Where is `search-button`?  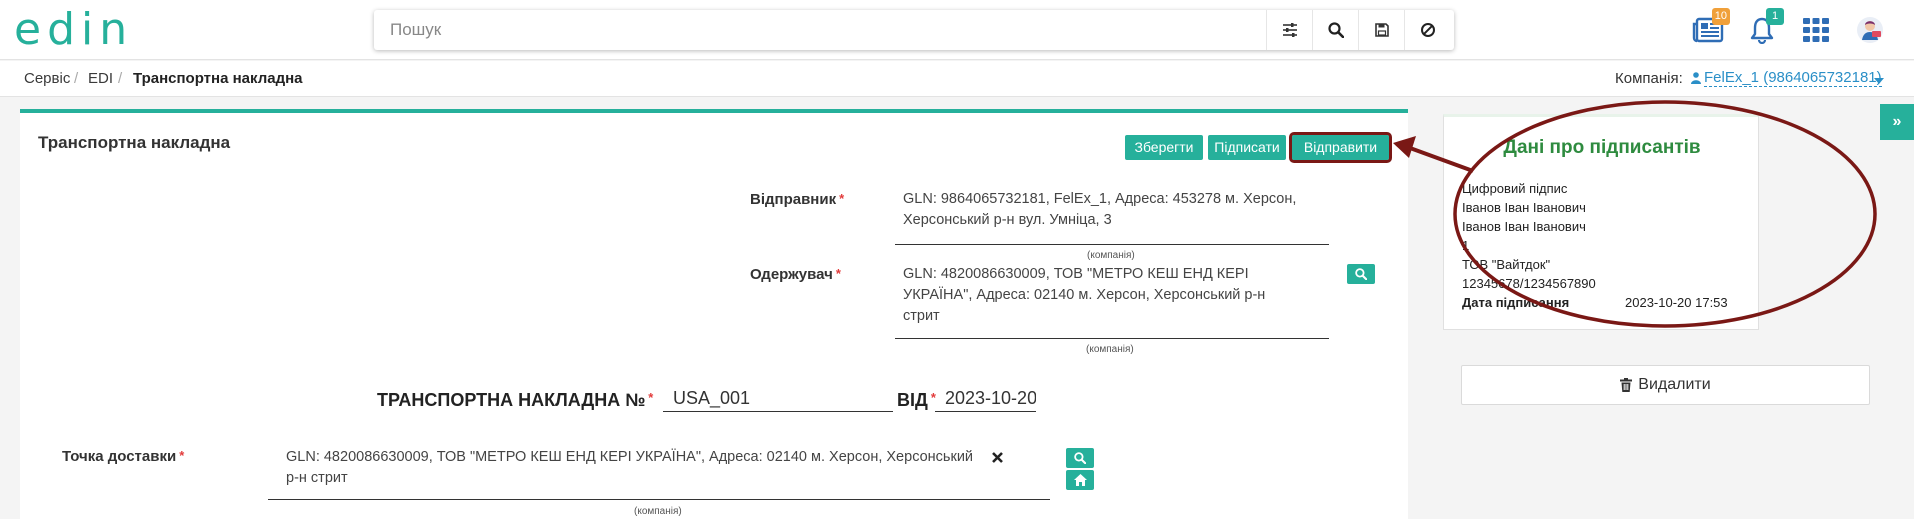
search-button is located at coordinates (1335, 30).